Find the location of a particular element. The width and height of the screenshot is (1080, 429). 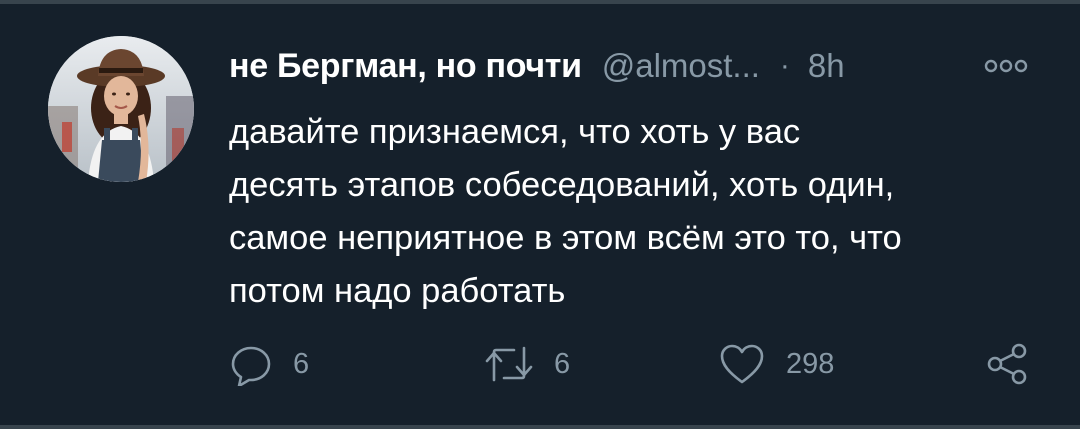

tweet-actions: 6 6 298 is located at coordinates (540, 364).